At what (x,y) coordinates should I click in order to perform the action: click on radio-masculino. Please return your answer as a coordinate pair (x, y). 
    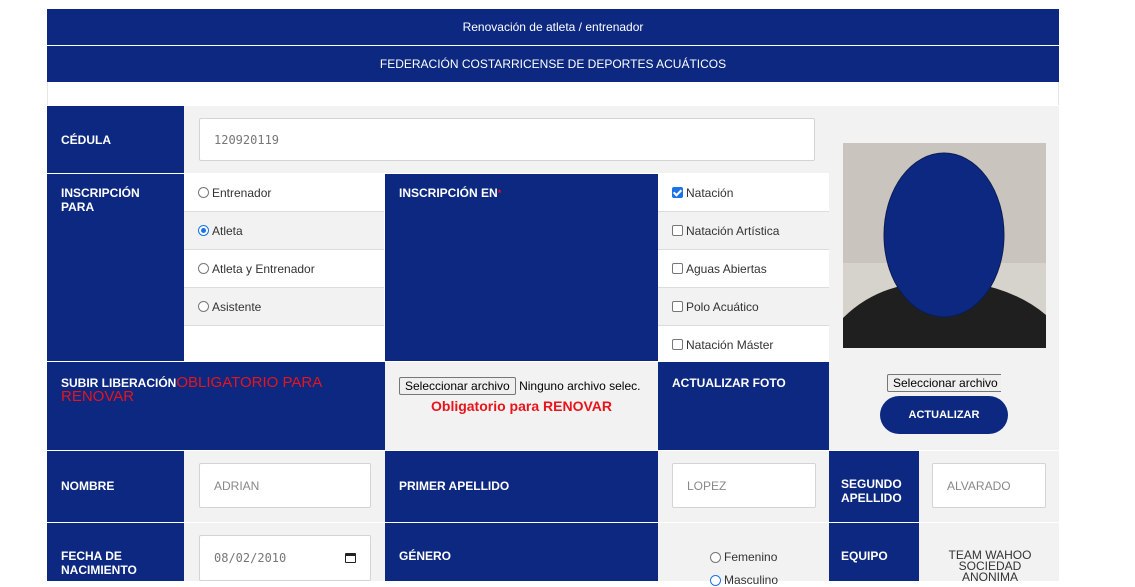
    Looking at the image, I should click on (715, 580).